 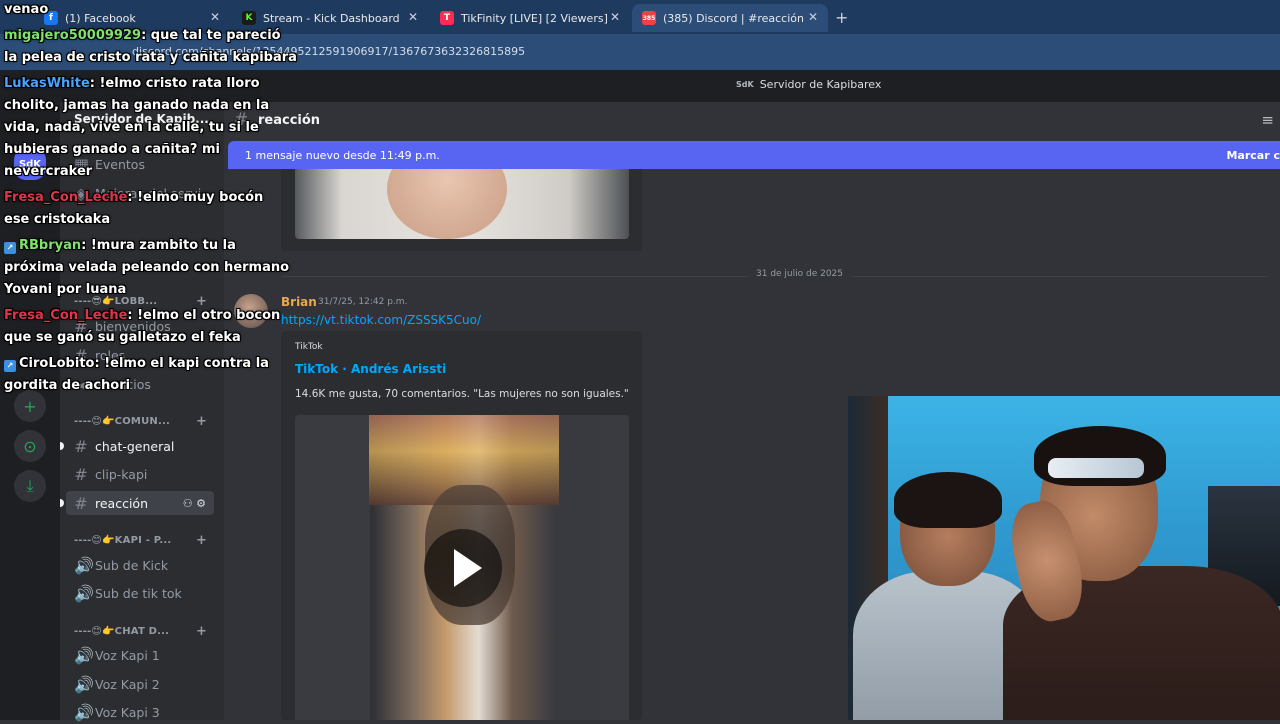 I want to click on chat-message: cholito, jamas ha ganado nada en la, so click(x=137, y=105).